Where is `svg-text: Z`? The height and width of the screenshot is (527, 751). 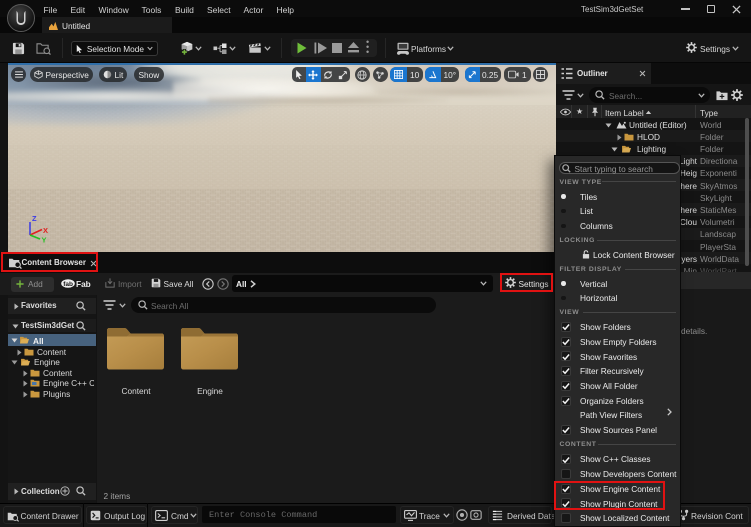
svg-text: Z is located at coordinates (34, 218).